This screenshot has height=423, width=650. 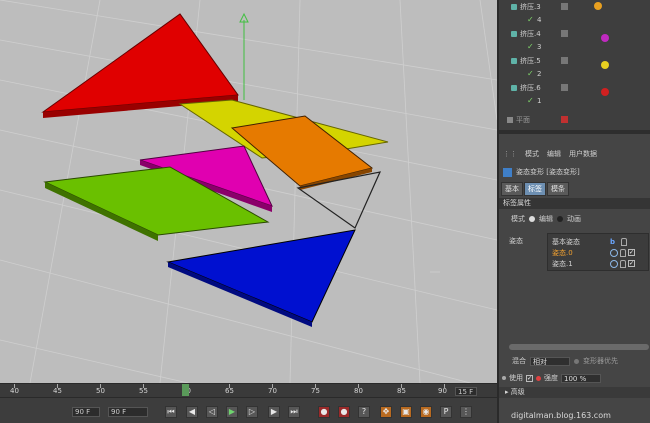 What do you see at coordinates (364, 412) in the screenshot?
I see `keyframe-selection-button: ?` at bounding box center [364, 412].